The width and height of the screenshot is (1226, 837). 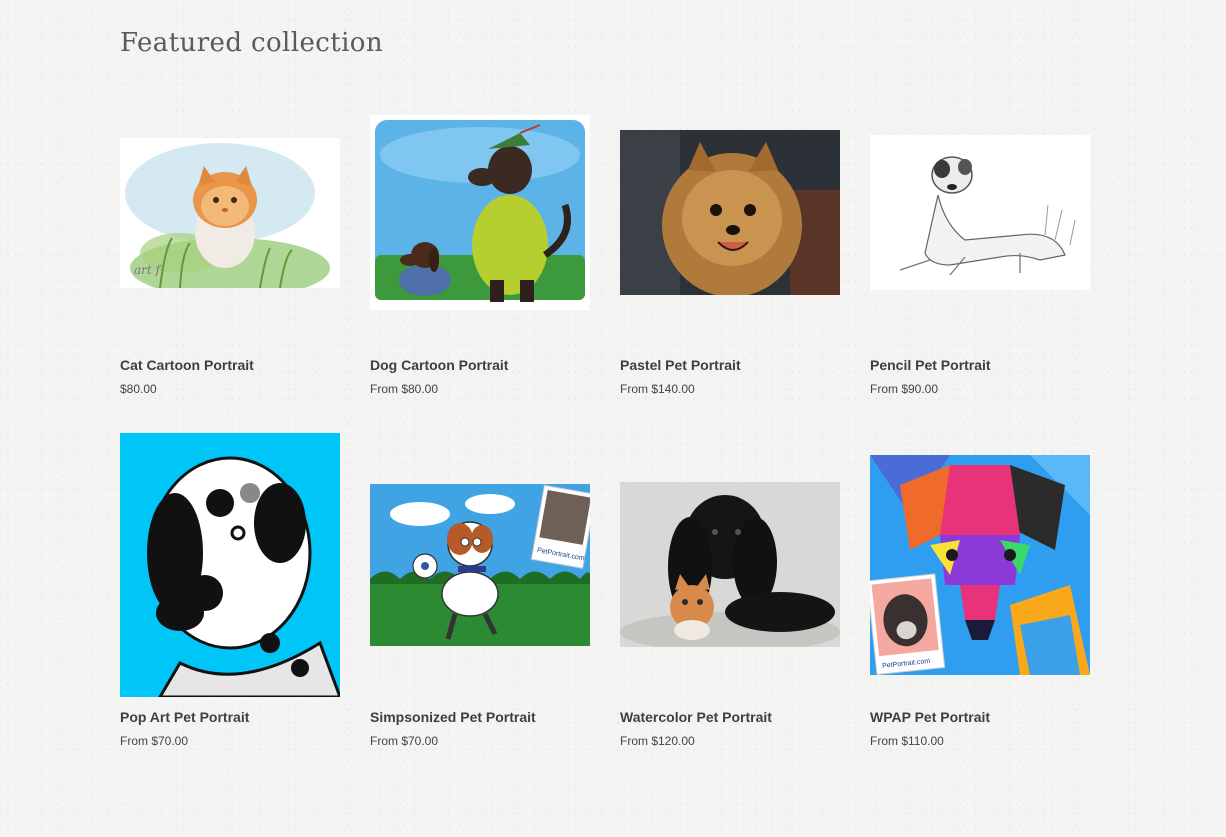 I want to click on cat-watercolor-portrait-image: art f, so click(x=230, y=213).